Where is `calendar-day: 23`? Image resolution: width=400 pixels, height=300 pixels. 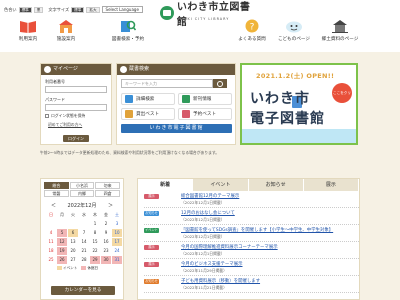
calendar-day: 23 is located at coordinates (106, 251).